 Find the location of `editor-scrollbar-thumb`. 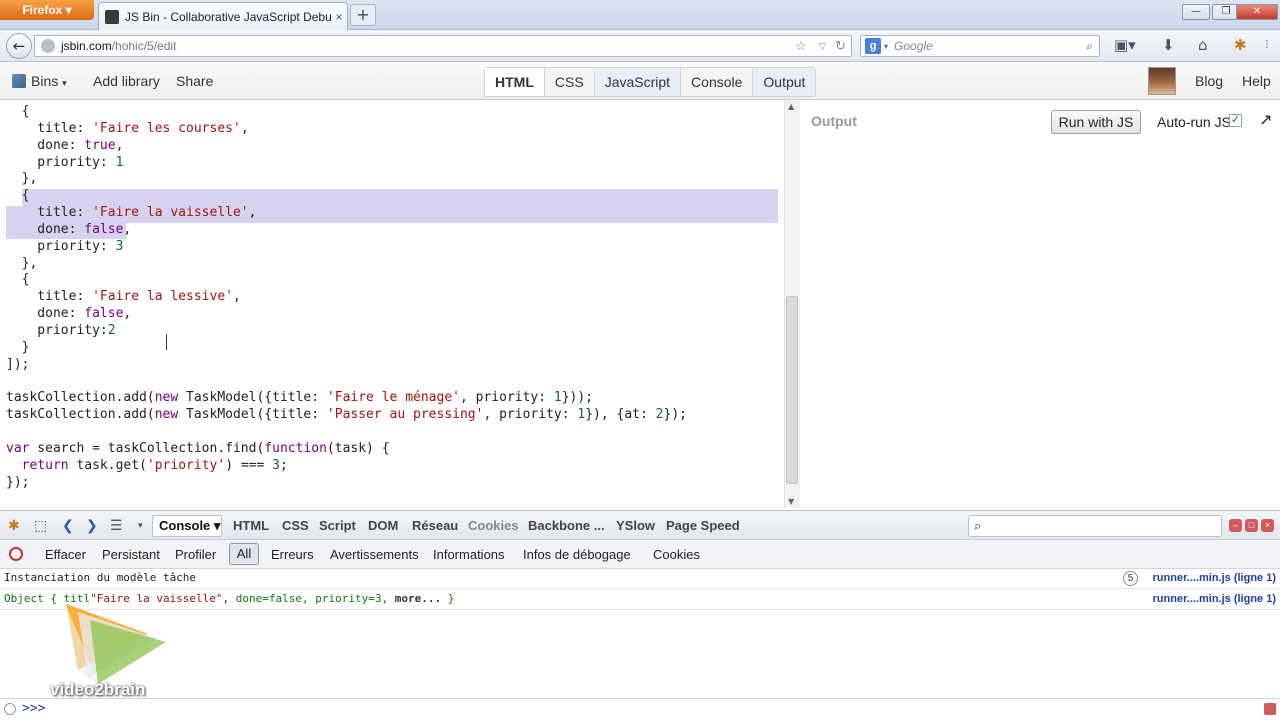

editor-scrollbar-thumb is located at coordinates (792, 390).